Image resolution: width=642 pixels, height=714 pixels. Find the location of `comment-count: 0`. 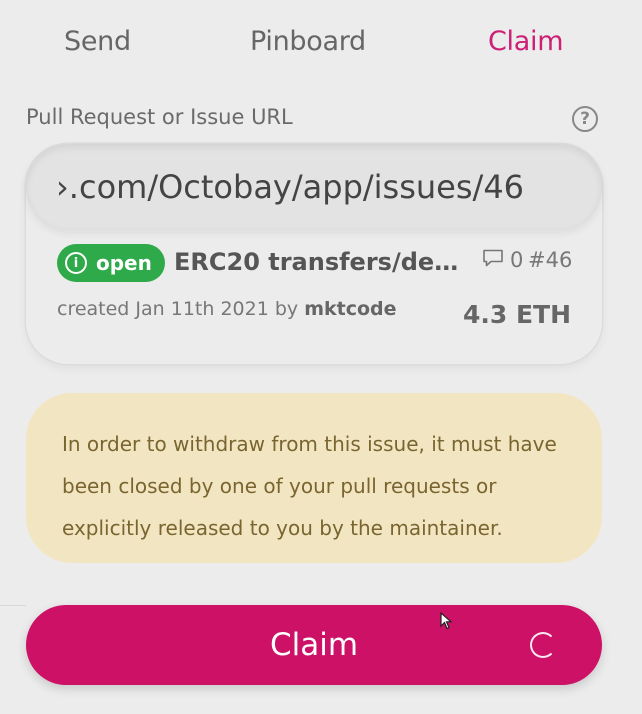

comment-count: 0 is located at coordinates (517, 260).